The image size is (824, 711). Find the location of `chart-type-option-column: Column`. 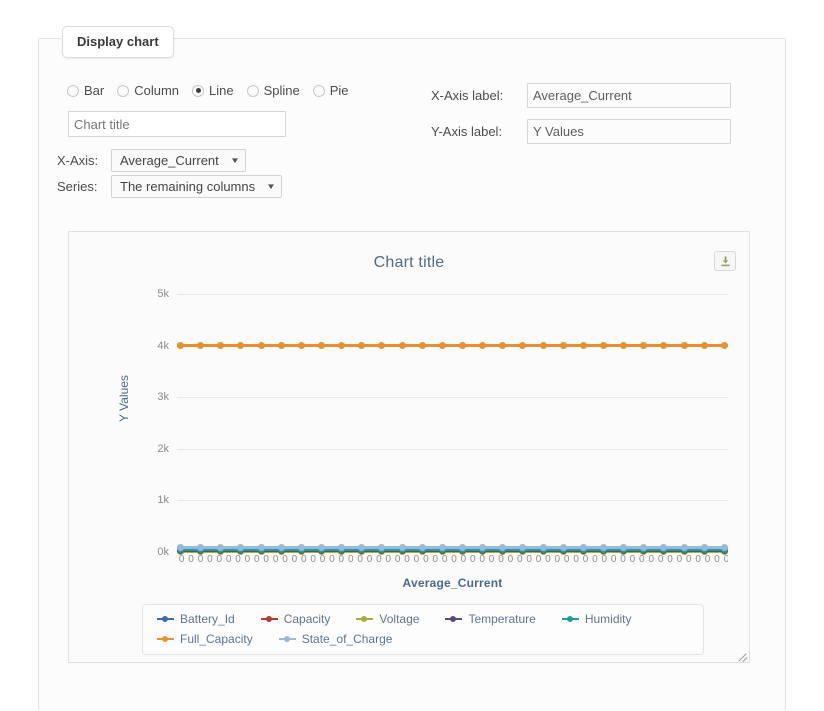

chart-type-option-column: Column is located at coordinates (148, 90).